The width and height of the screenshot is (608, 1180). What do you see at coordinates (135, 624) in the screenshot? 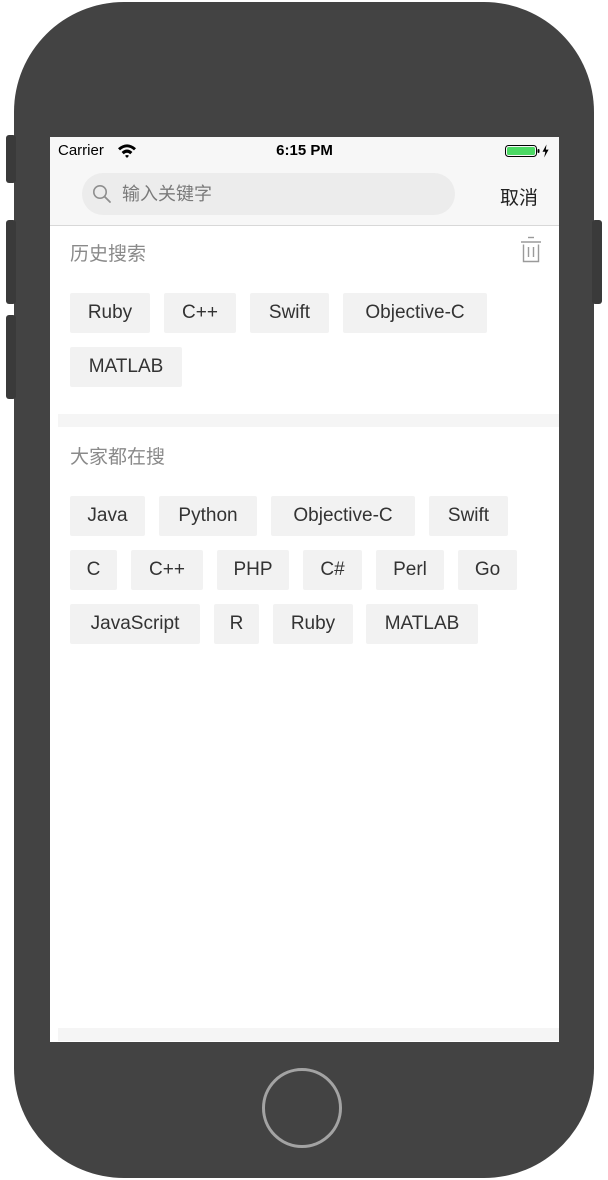
I see `popular-tag: JavaScript` at bounding box center [135, 624].